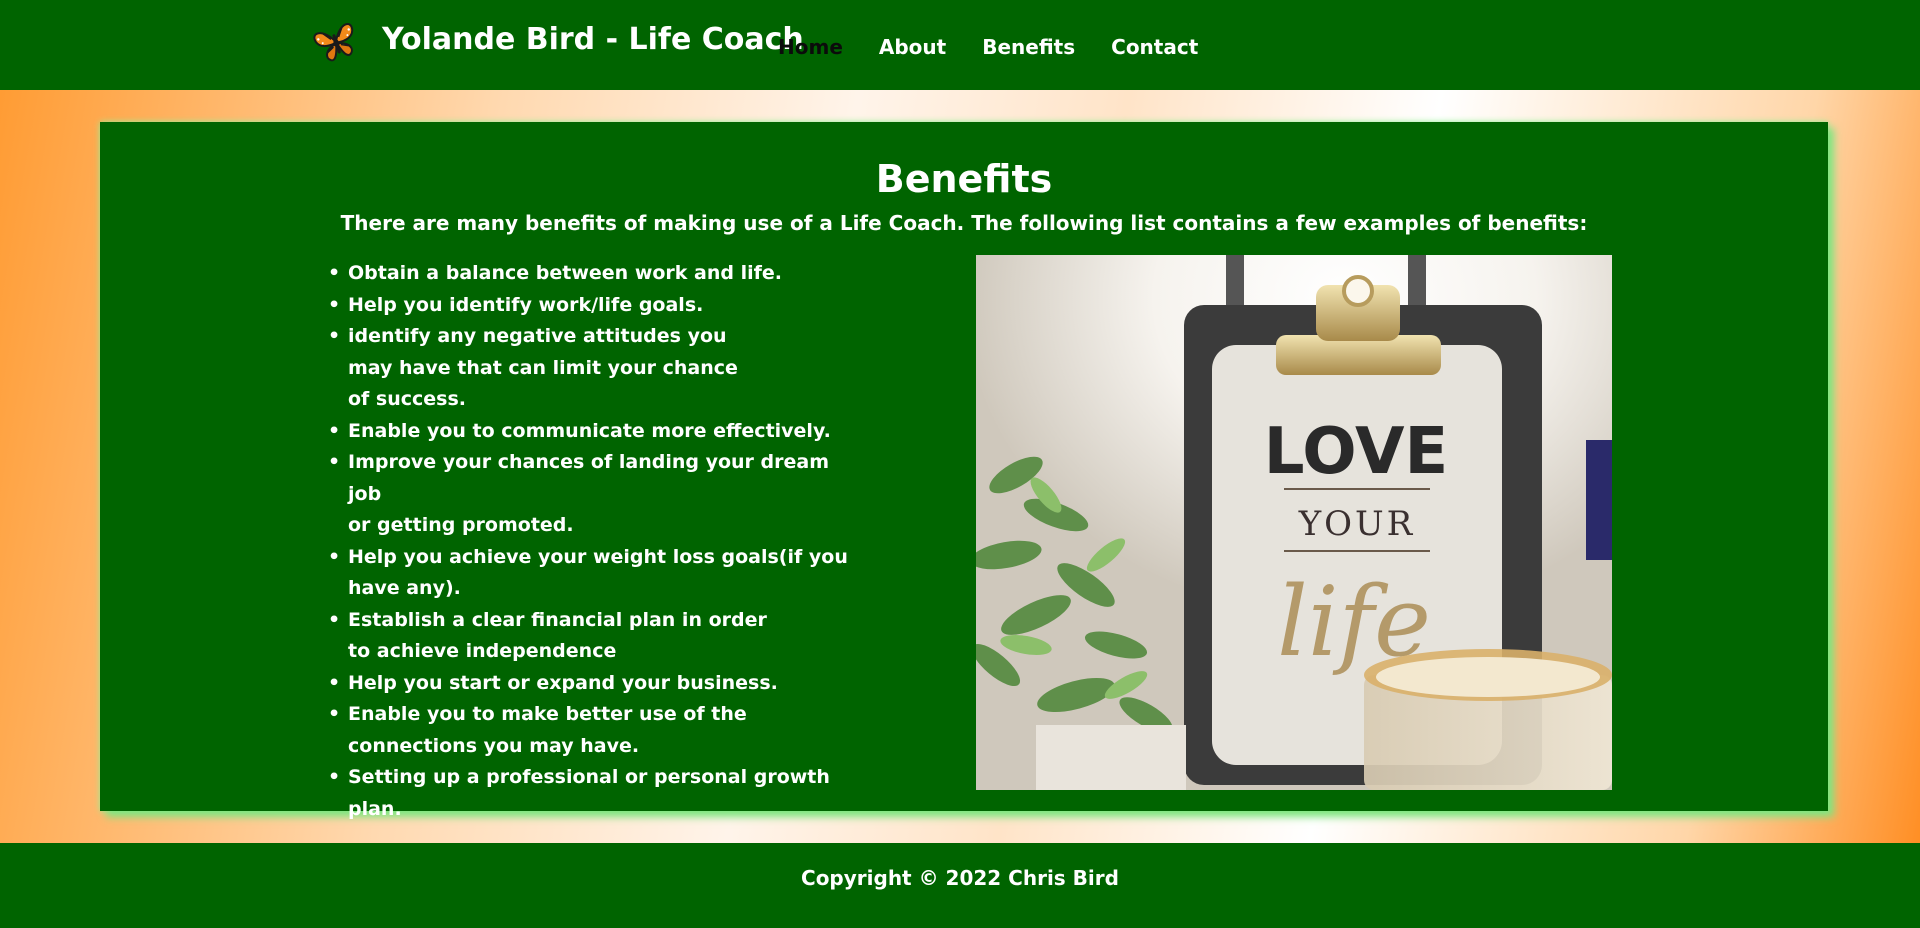 Image resolution: width=1920 pixels, height=928 pixels. What do you see at coordinates (1154, 47) in the screenshot?
I see `nav-contact-link: Contact` at bounding box center [1154, 47].